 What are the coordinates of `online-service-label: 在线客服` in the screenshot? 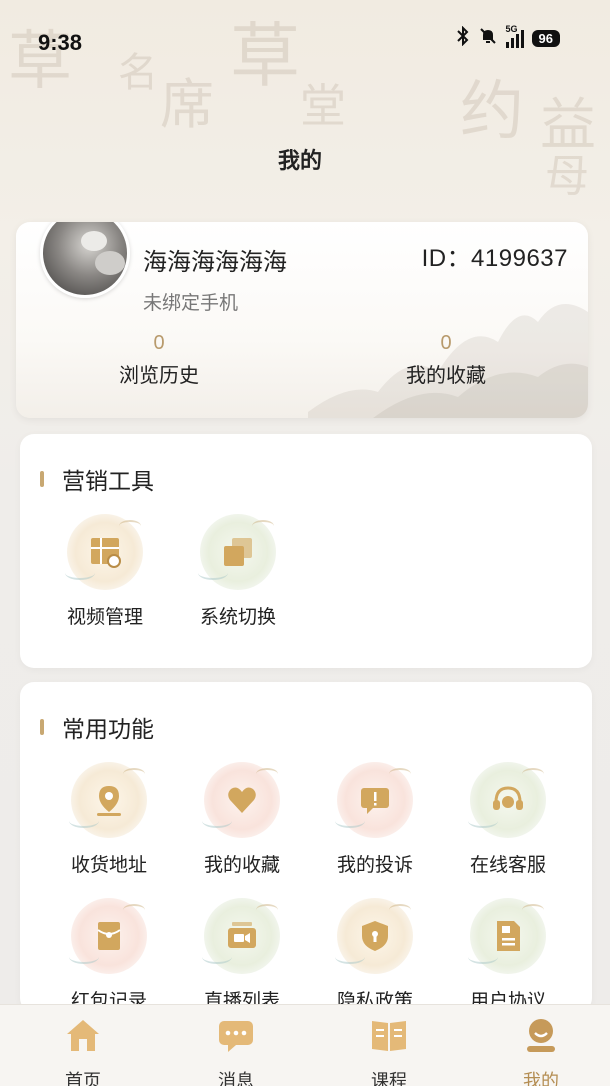 It's located at (507, 865).